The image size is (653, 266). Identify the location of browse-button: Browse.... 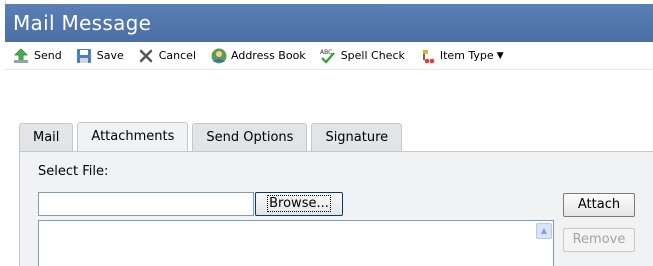
(299, 204).